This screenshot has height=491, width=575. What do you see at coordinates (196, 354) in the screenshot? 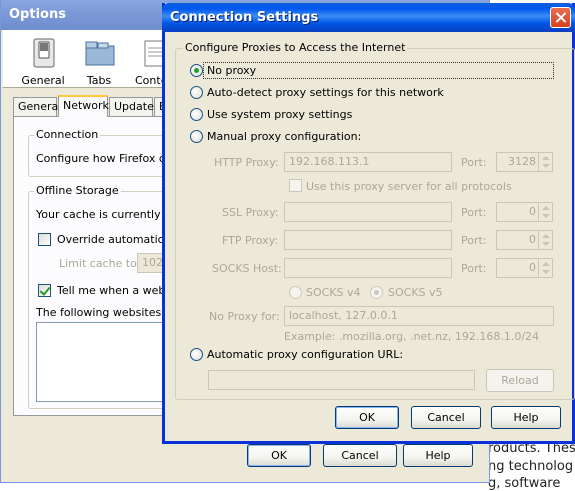
I see `auto-config-url-radio` at bounding box center [196, 354].